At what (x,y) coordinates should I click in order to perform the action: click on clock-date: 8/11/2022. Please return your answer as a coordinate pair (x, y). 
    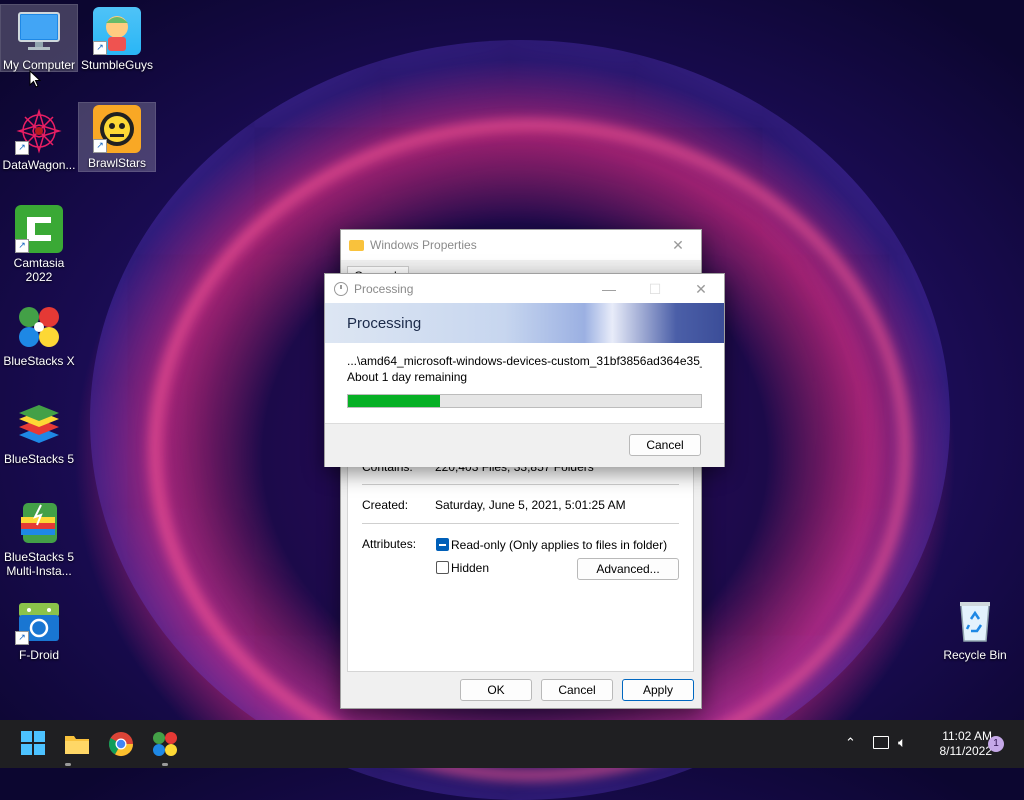
    Looking at the image, I should click on (966, 751).